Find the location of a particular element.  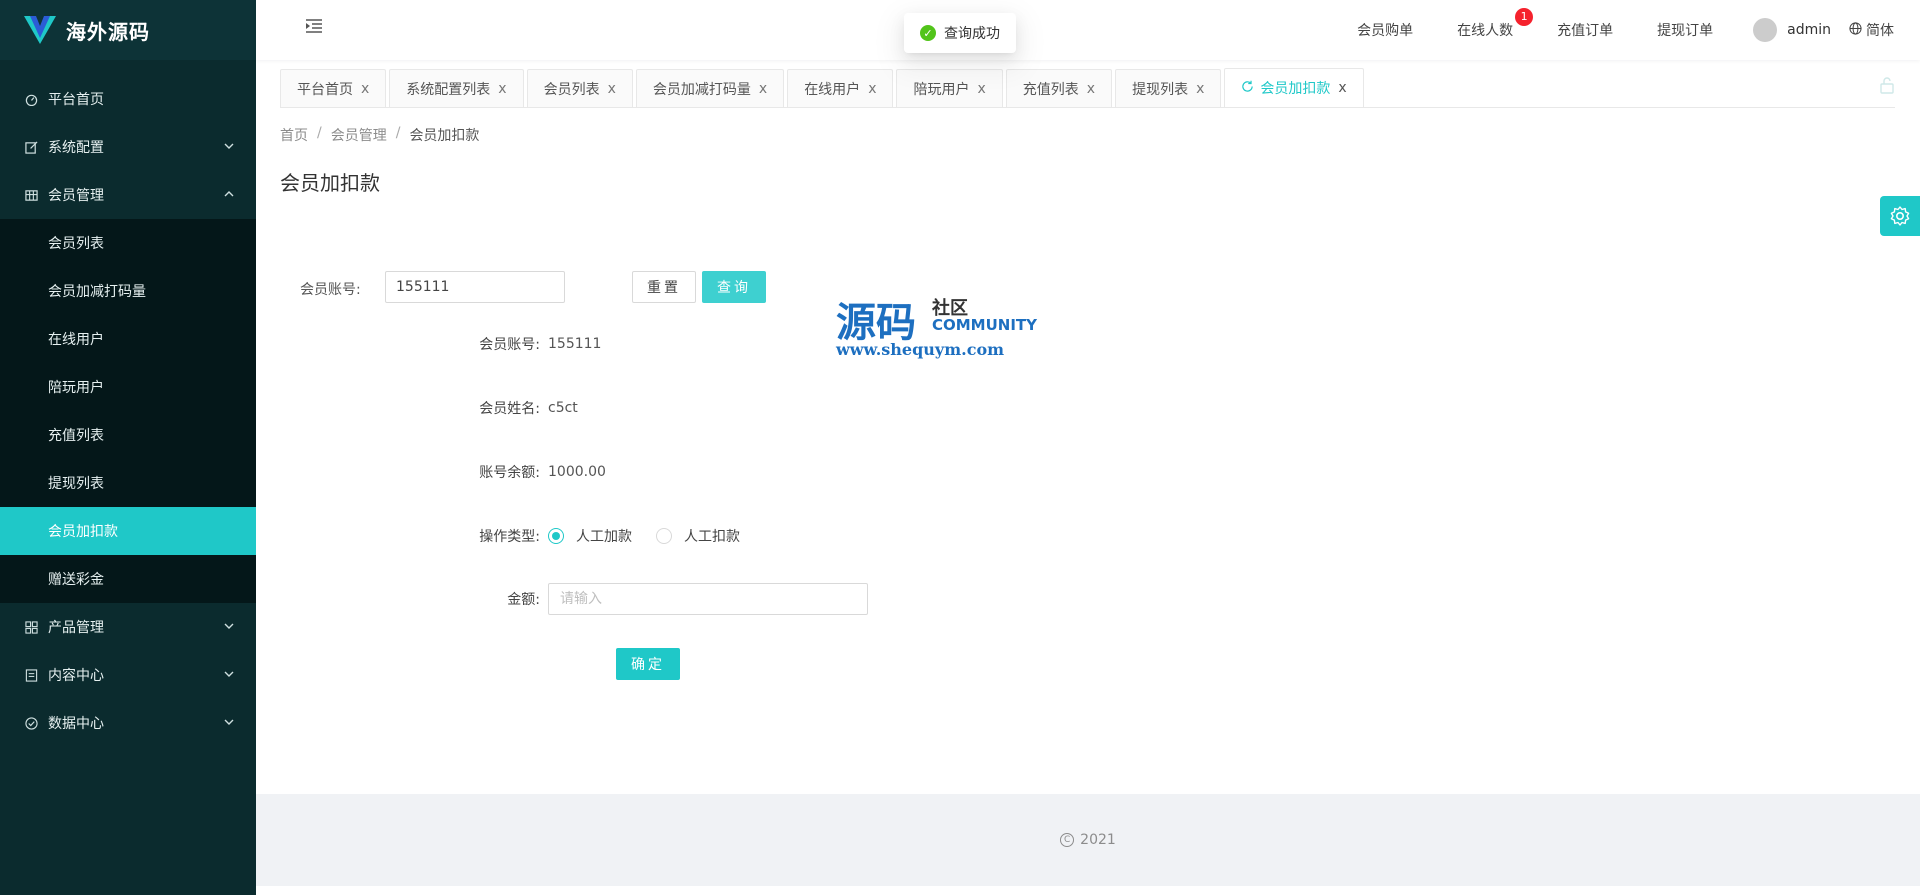

chevron-down-icon is located at coordinates (229, 675).